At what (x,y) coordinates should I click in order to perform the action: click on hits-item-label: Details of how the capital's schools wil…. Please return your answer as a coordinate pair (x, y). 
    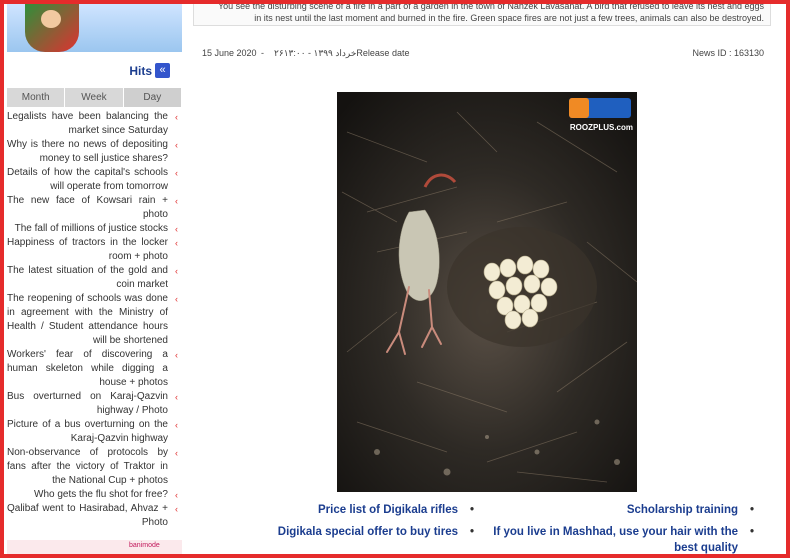
    Looking at the image, I should click on (87, 179).